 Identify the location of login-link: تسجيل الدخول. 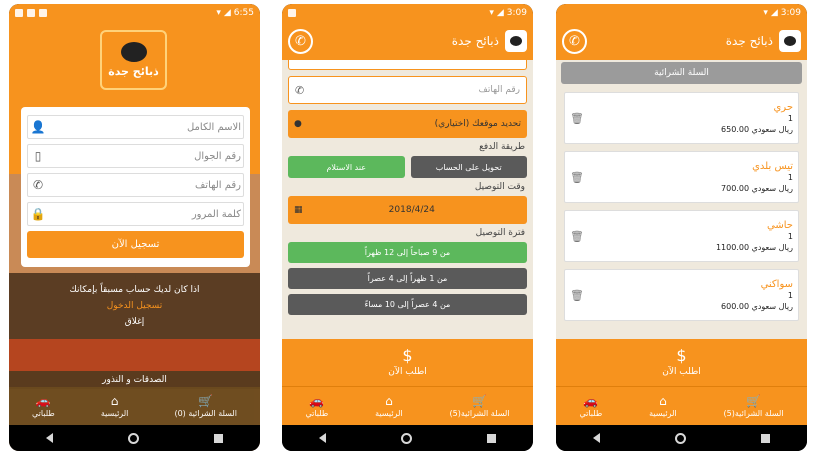
(134, 306).